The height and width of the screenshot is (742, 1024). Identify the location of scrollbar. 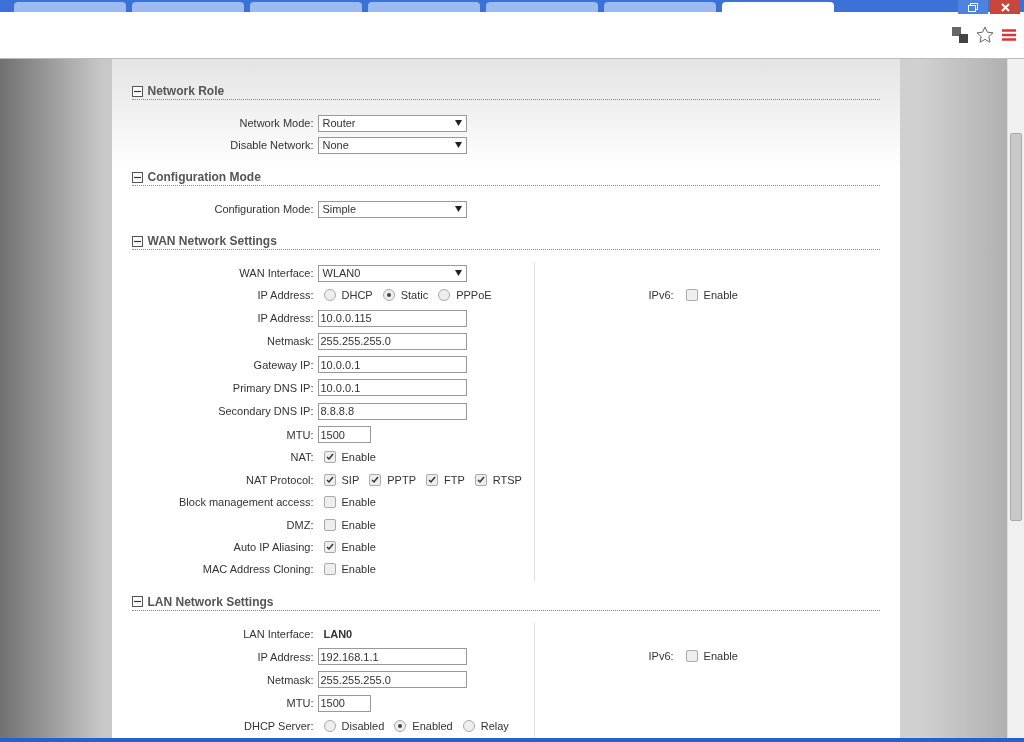
(1015, 398).